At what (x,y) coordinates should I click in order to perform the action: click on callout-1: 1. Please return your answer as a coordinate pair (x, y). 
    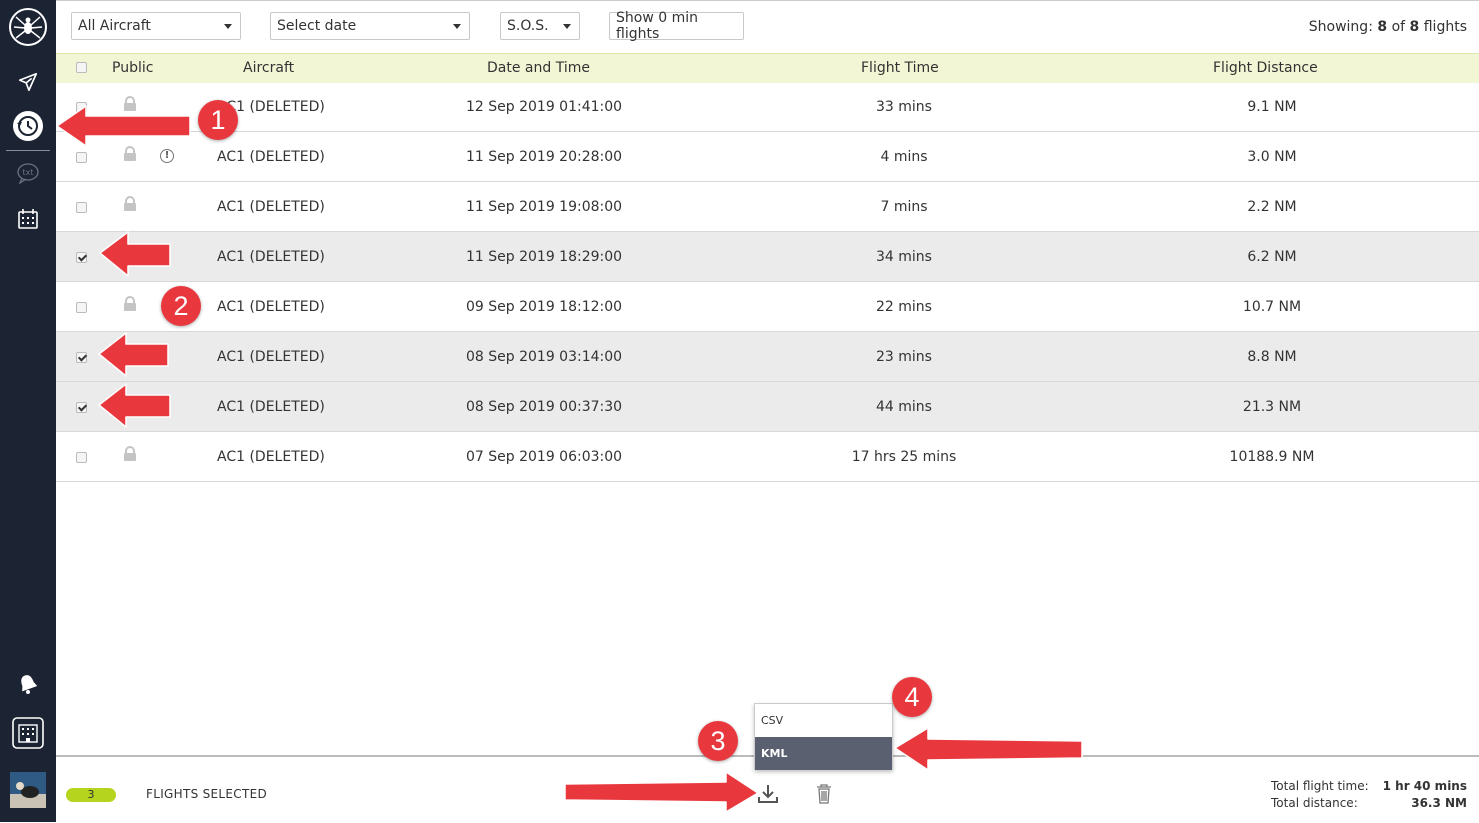
    Looking at the image, I should click on (218, 120).